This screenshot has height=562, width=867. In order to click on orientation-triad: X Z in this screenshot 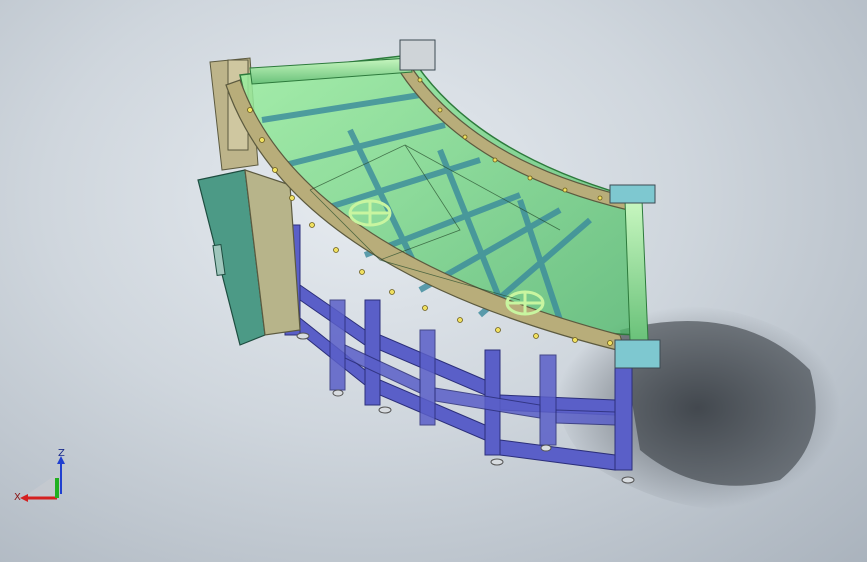, I will do `click(39, 475)`.